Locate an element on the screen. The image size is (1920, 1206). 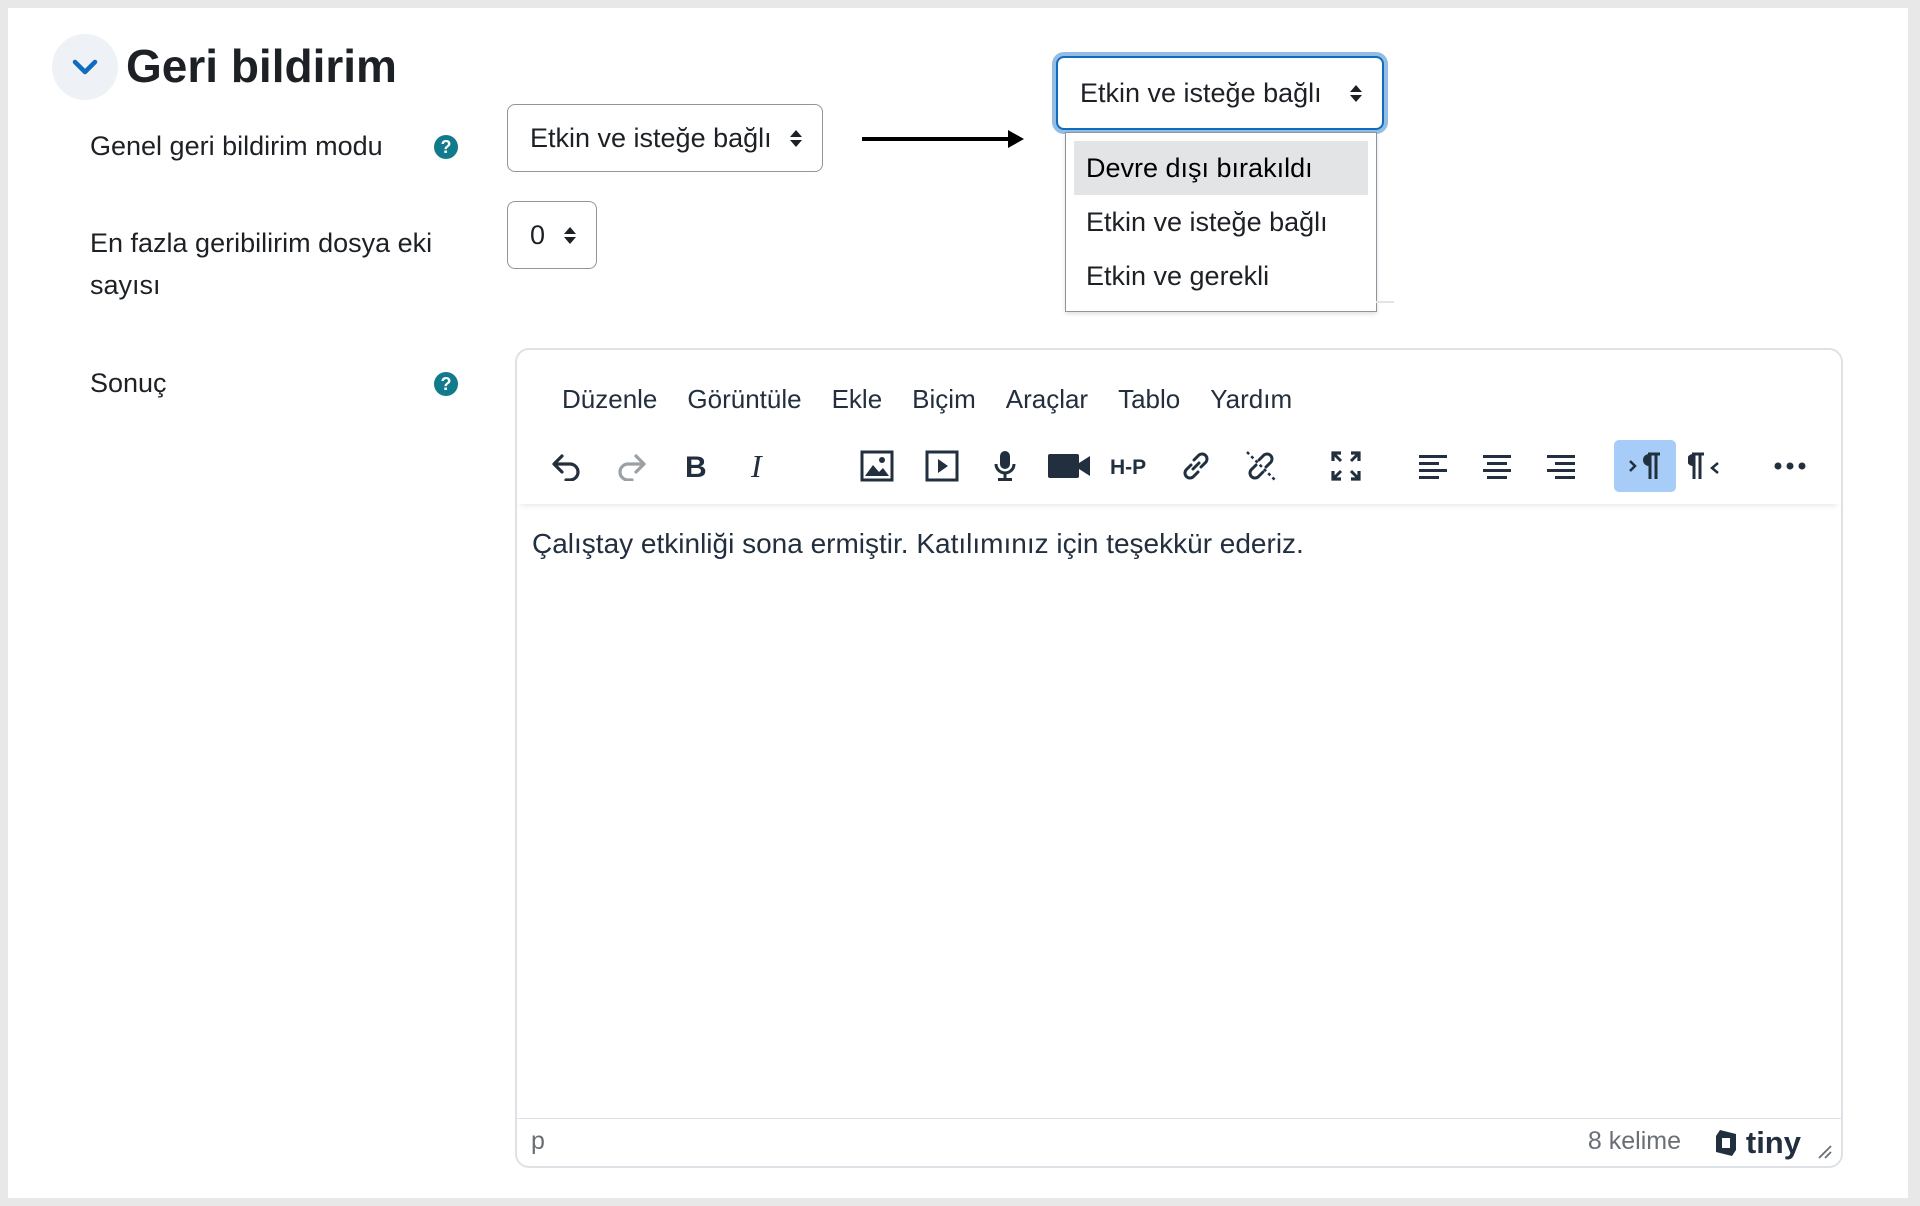
fullscreen-button is located at coordinates (1346, 466).